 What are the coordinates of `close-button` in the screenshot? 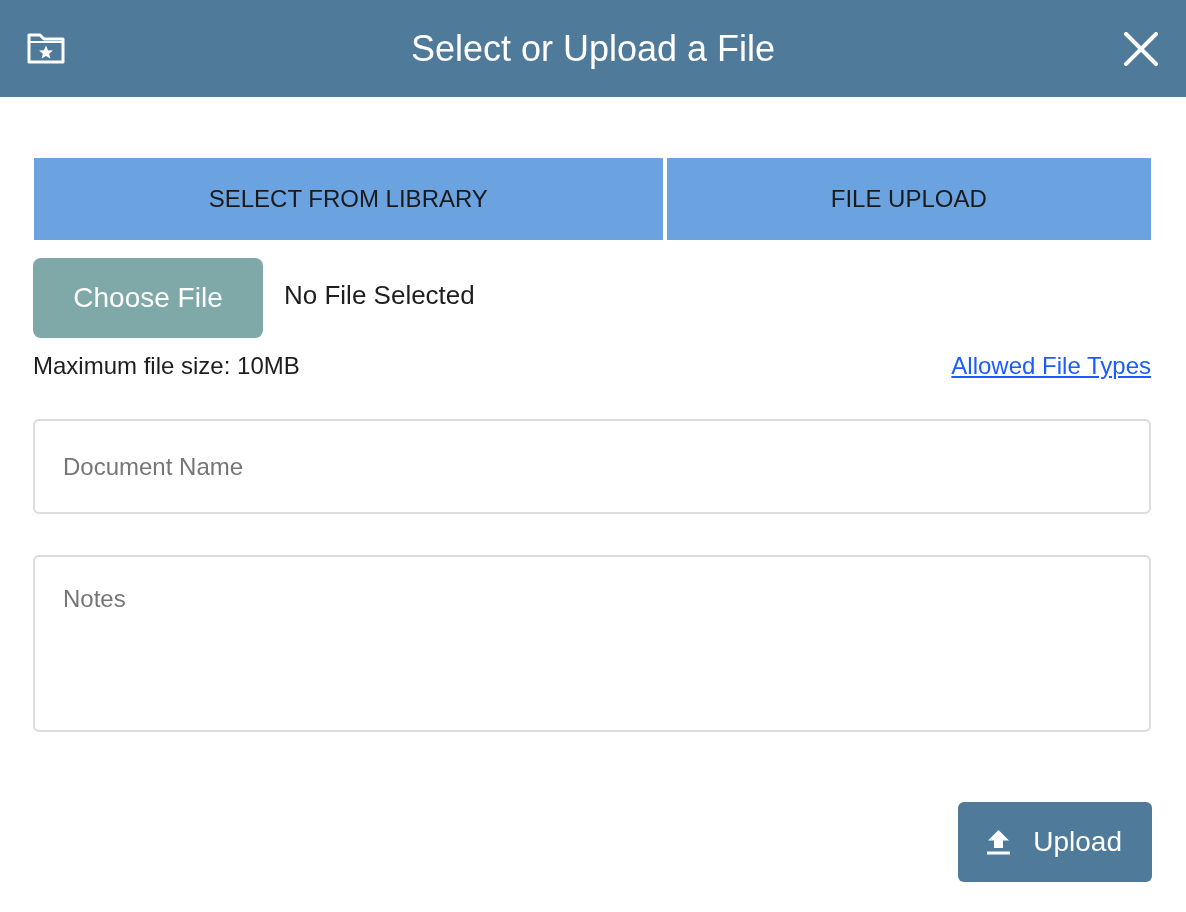 It's located at (1141, 48).